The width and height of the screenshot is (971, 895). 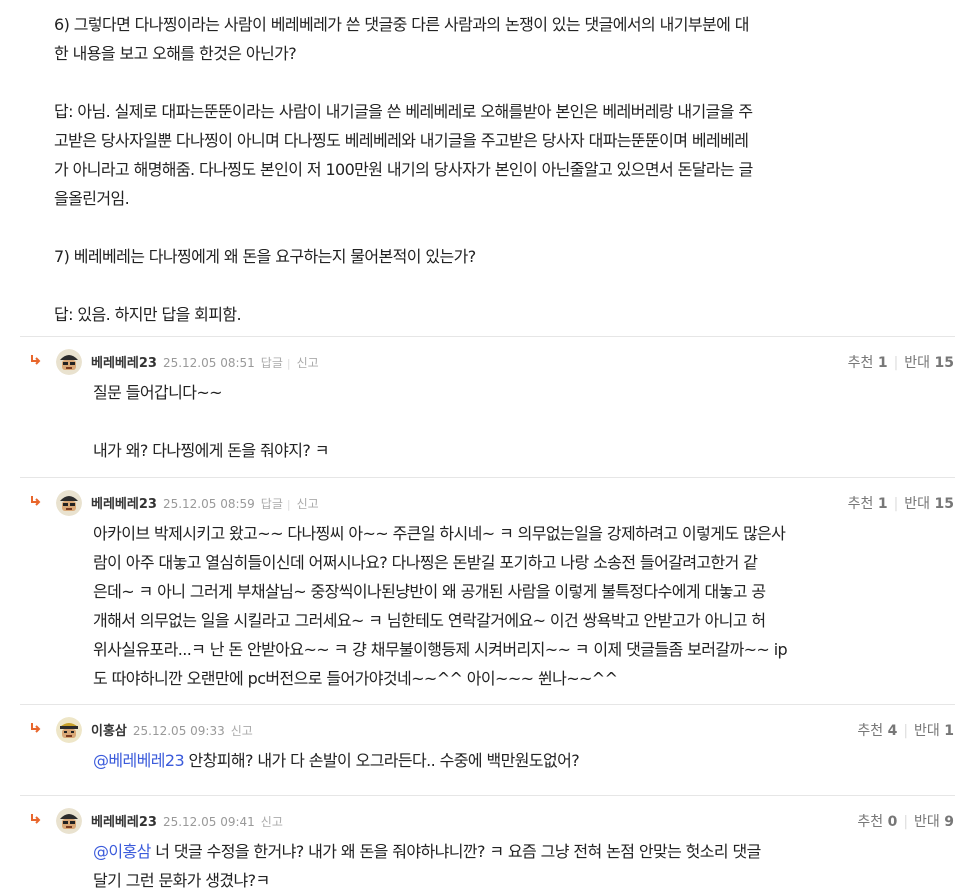 I want to click on post-line: 을올린거임., so click(x=92, y=198).